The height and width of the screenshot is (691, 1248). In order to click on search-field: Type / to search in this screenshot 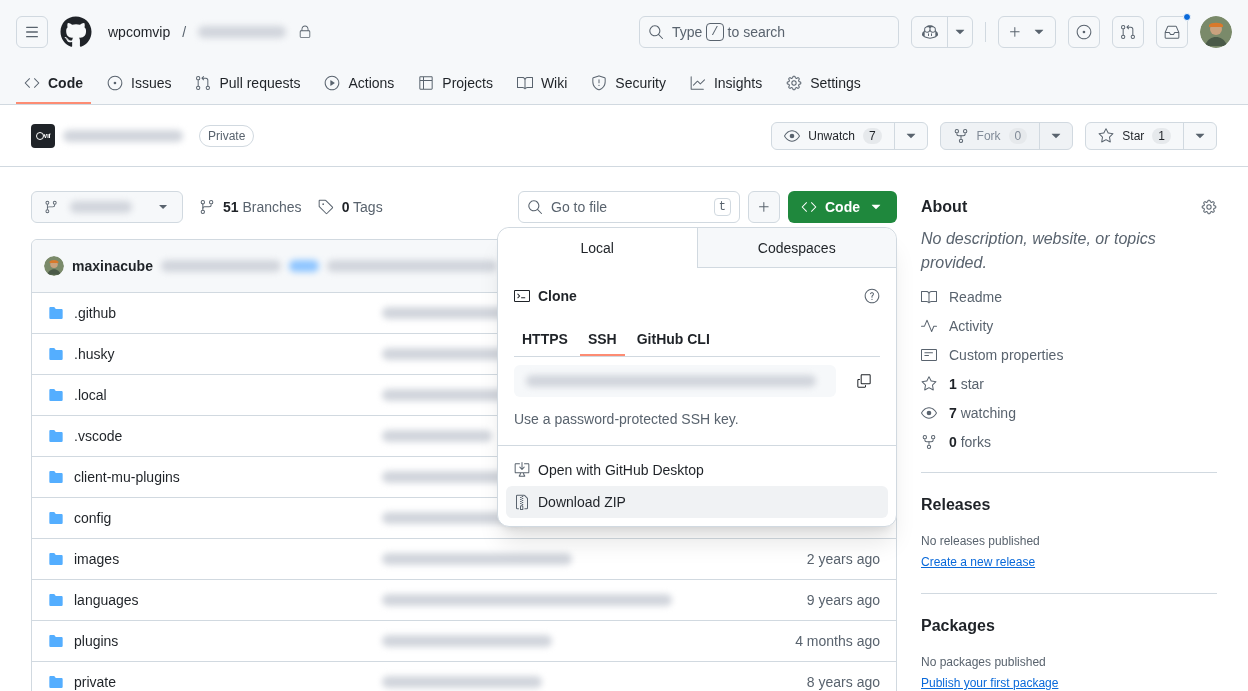, I will do `click(769, 32)`.